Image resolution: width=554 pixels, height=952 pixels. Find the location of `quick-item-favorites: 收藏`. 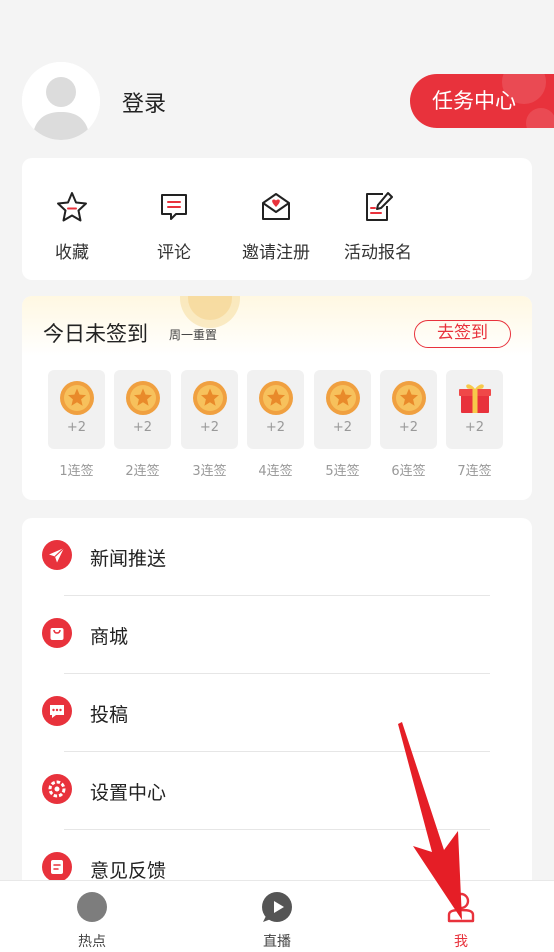

quick-item-favorites: 收藏 is located at coordinates (72, 226).